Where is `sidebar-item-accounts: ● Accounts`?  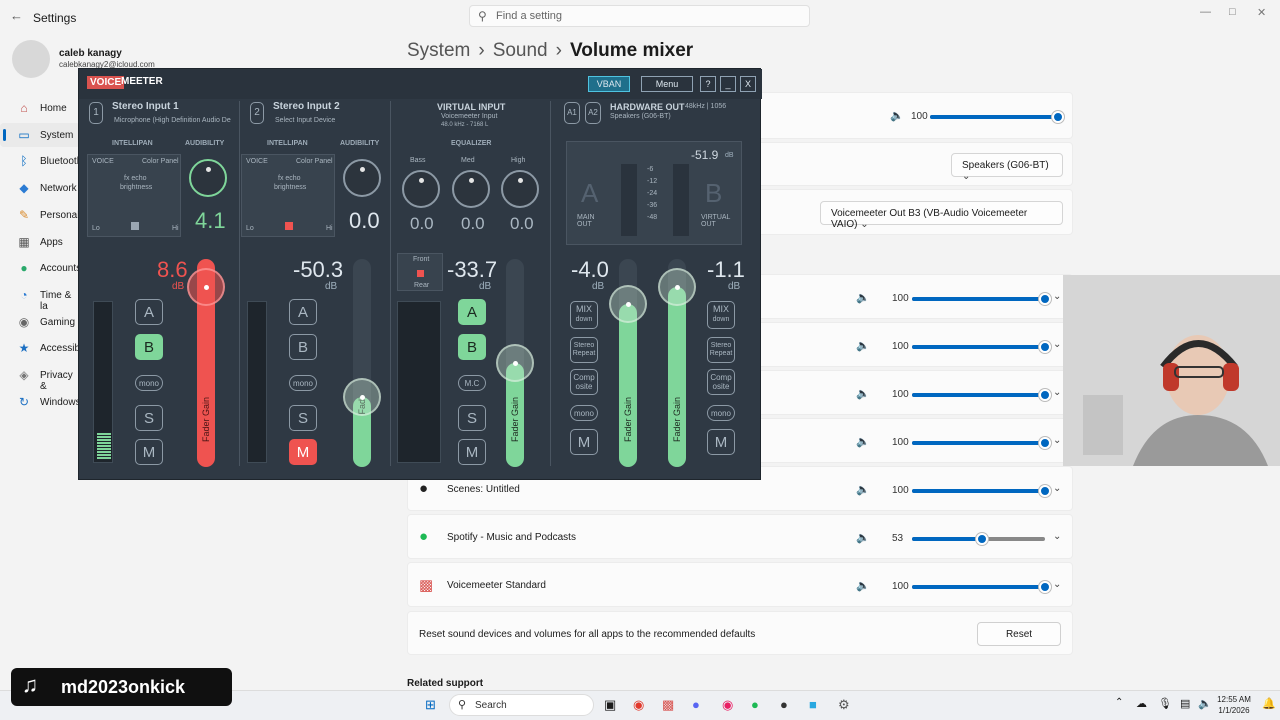 sidebar-item-accounts: ● Accounts is located at coordinates (40, 268).